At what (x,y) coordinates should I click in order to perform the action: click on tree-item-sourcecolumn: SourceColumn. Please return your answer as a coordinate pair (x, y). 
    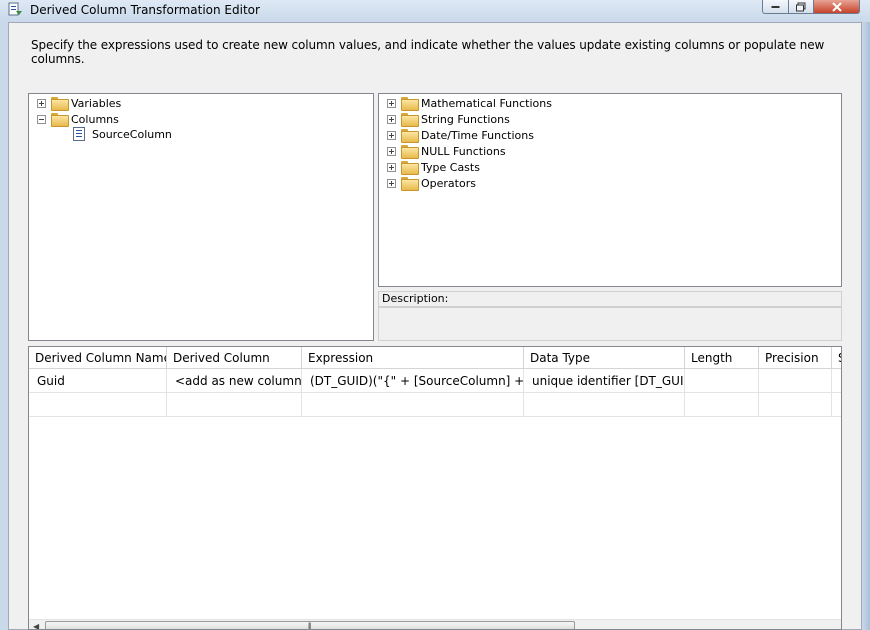
    Looking at the image, I should click on (122, 134).